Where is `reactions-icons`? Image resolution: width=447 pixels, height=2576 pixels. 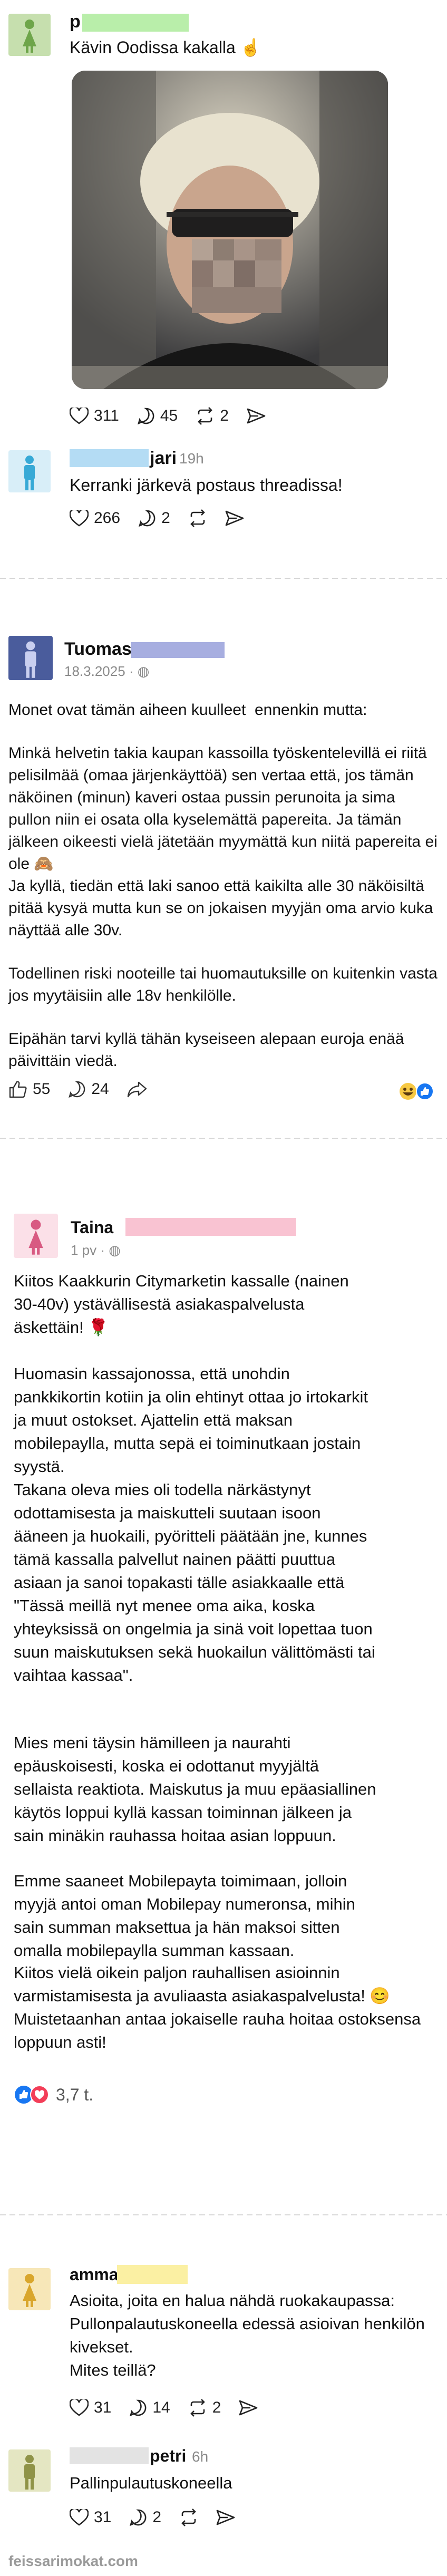 reactions-icons is located at coordinates (419, 1091).